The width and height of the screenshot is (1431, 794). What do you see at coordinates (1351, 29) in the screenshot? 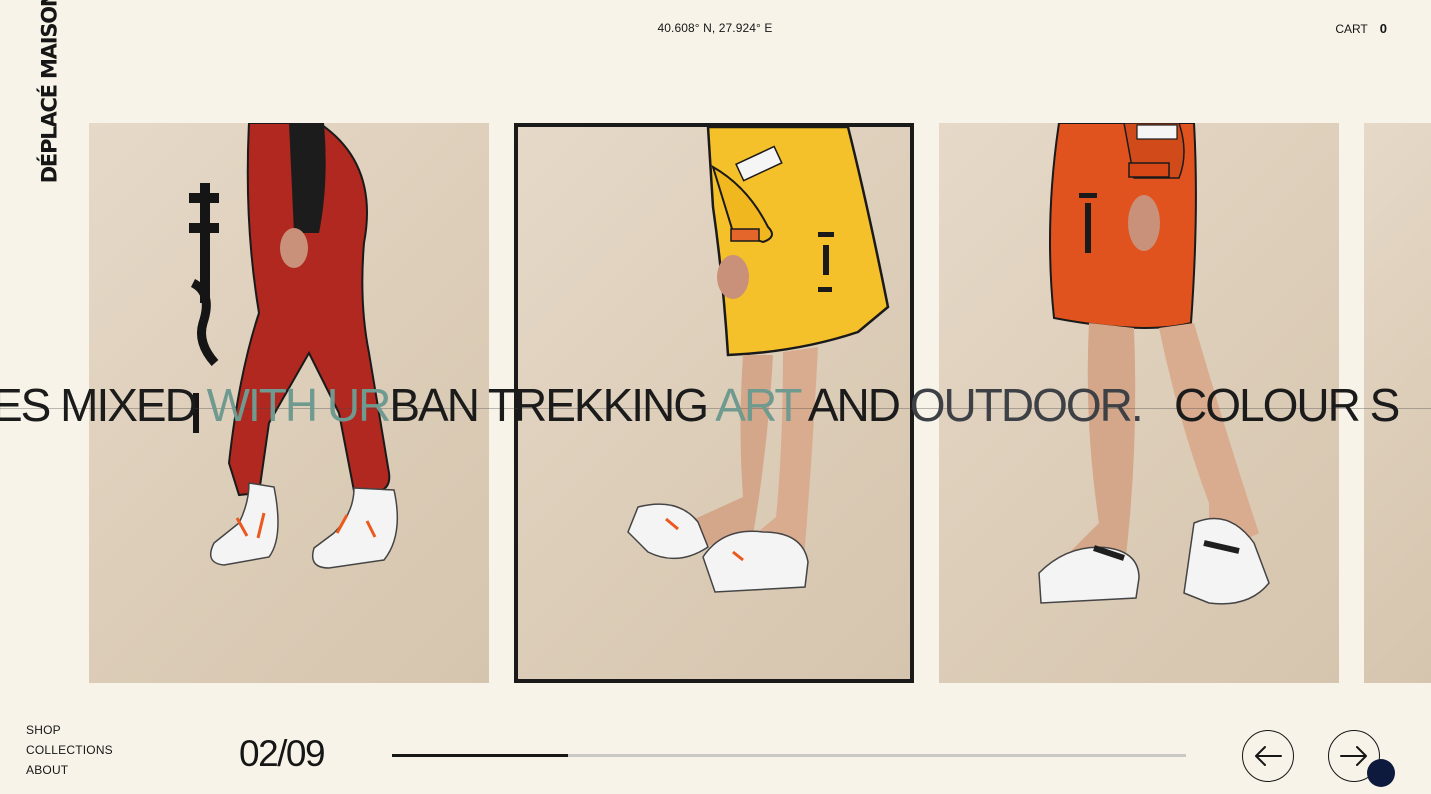
I see `cart-label: CART` at bounding box center [1351, 29].